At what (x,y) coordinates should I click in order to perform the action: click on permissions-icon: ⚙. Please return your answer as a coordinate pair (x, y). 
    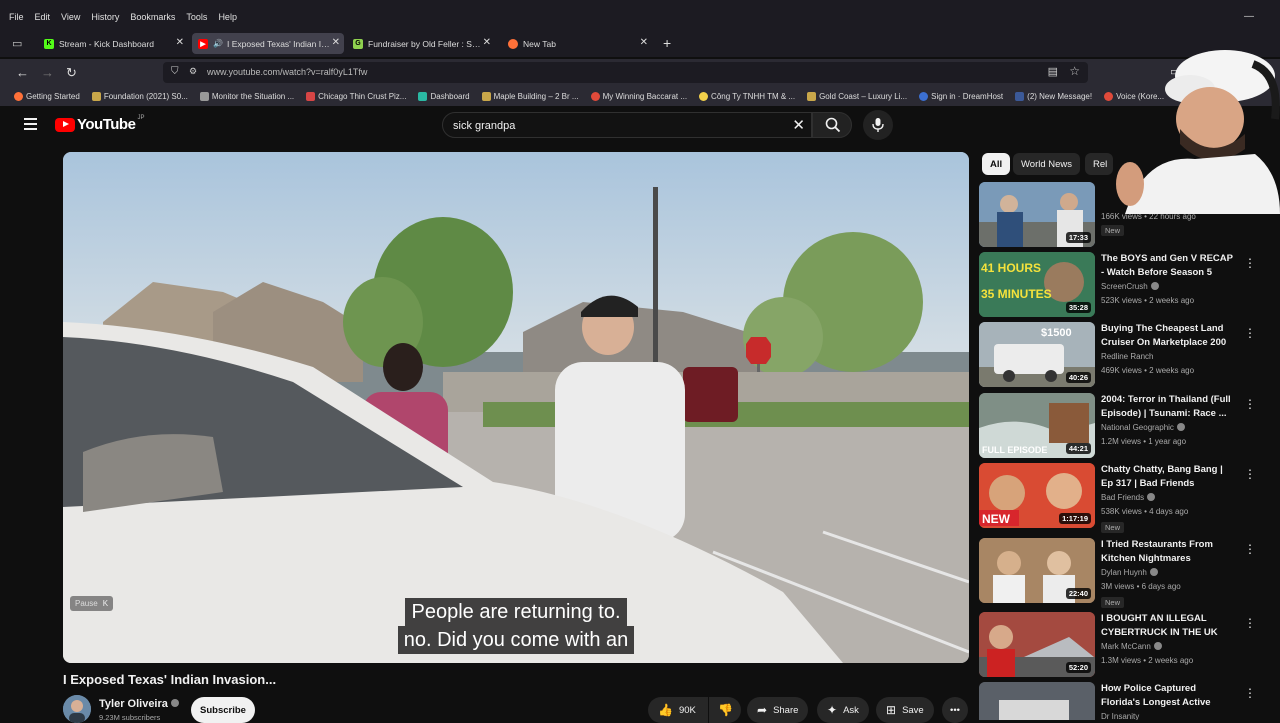
    Looking at the image, I should click on (193, 71).